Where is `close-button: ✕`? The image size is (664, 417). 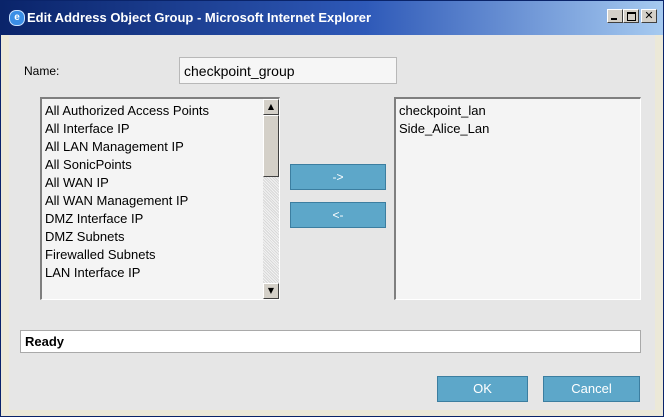 close-button: ✕ is located at coordinates (649, 16).